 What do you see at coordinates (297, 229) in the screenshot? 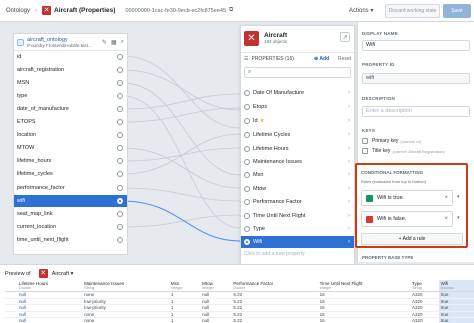
I see `property-row-type: Type ›` at bounding box center [297, 229].